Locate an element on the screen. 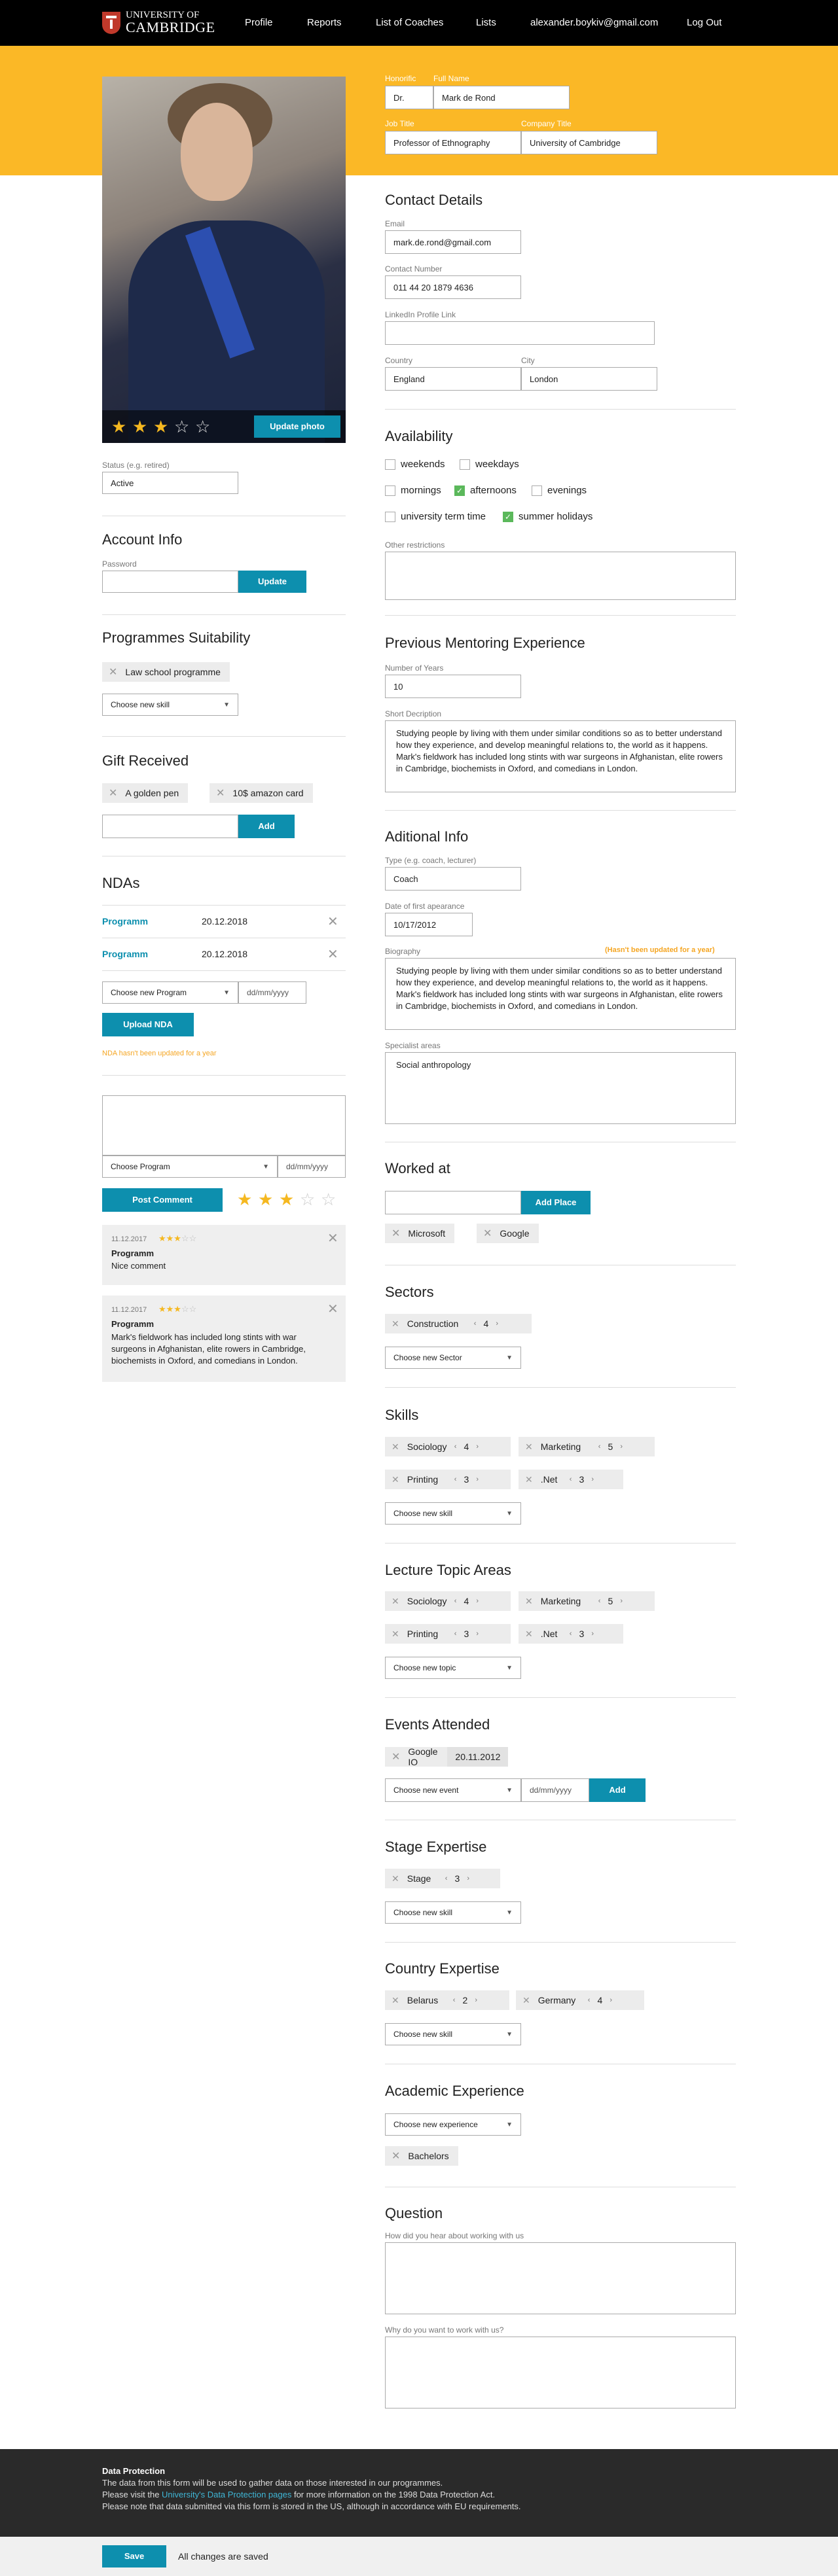 The image size is (838, 2576). nda-program-select: Choose new Program ▼ is located at coordinates (170, 992).